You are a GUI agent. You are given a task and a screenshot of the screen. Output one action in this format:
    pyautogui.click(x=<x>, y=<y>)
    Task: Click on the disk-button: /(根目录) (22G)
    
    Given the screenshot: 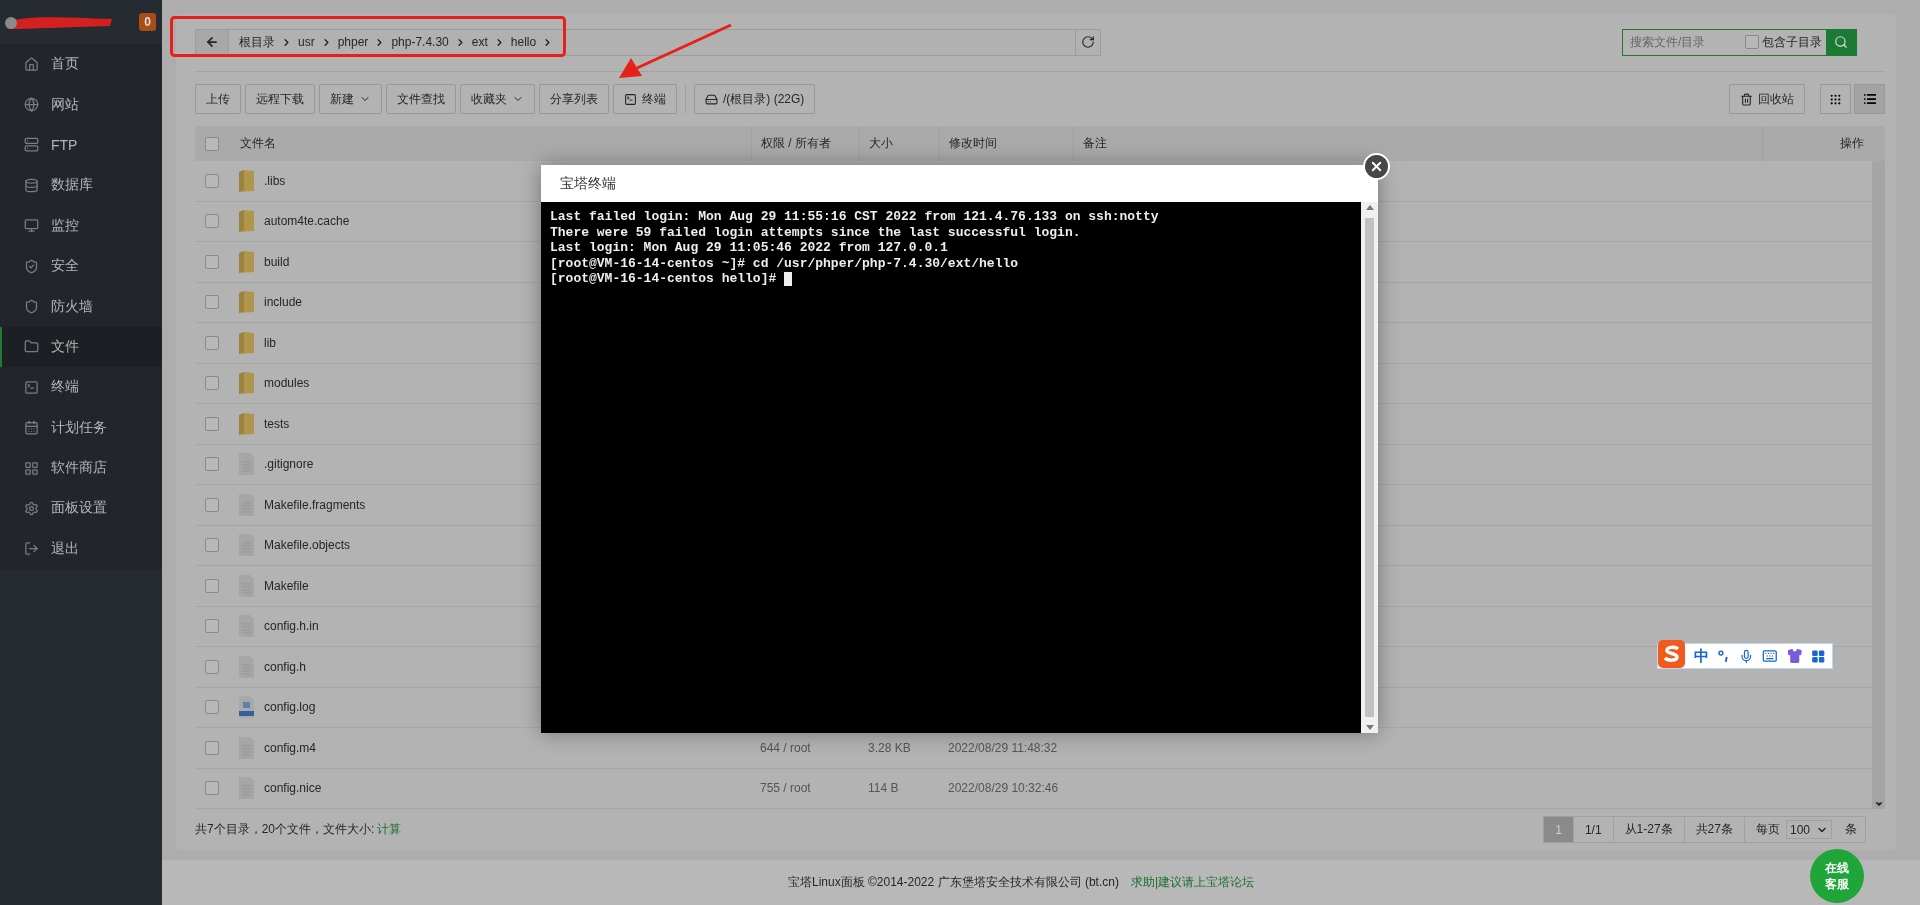 What is the action you would take?
    pyautogui.click(x=755, y=99)
    